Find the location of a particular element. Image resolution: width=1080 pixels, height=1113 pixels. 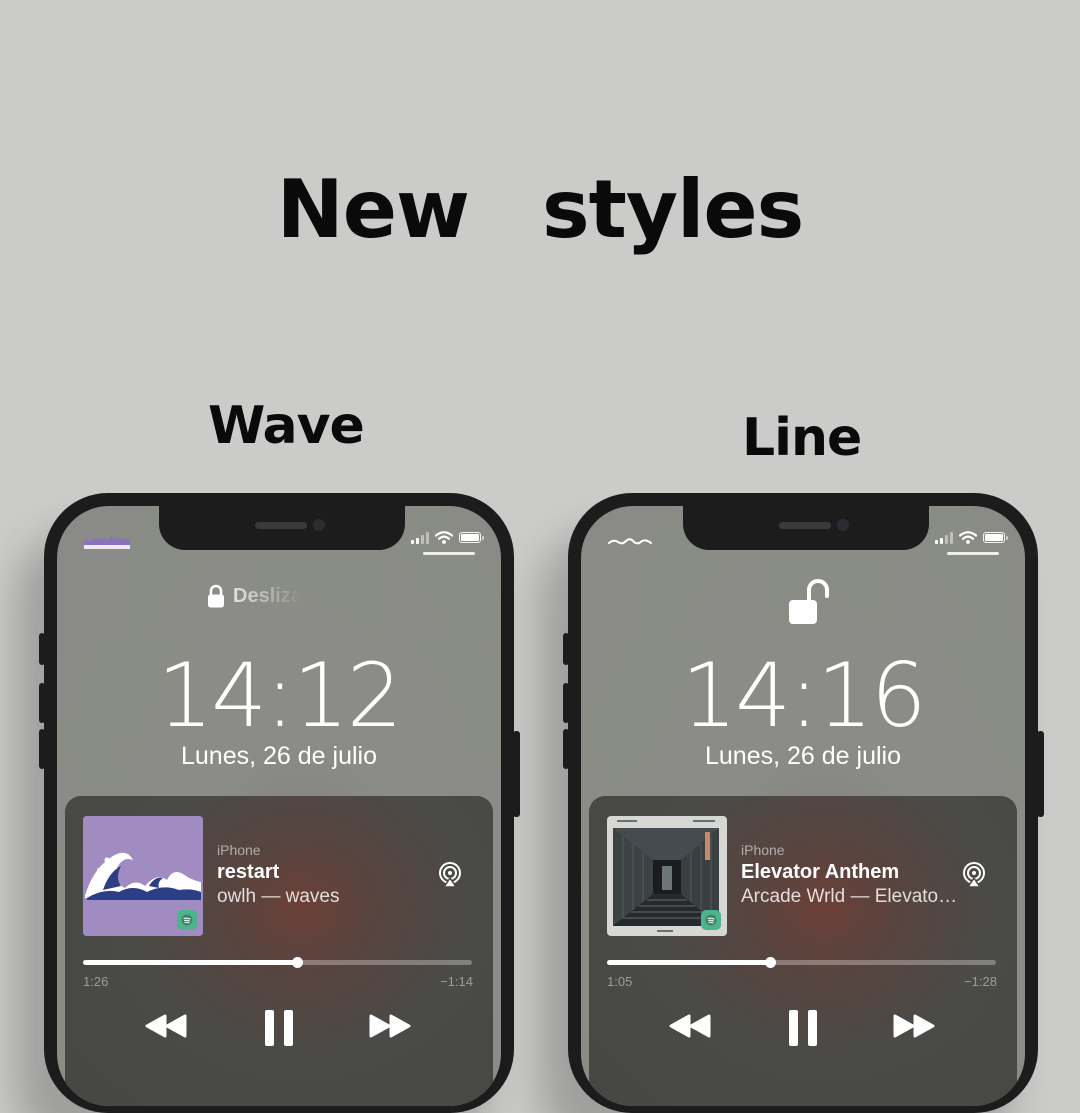

heading-word-new: New is located at coordinates (373, 209).